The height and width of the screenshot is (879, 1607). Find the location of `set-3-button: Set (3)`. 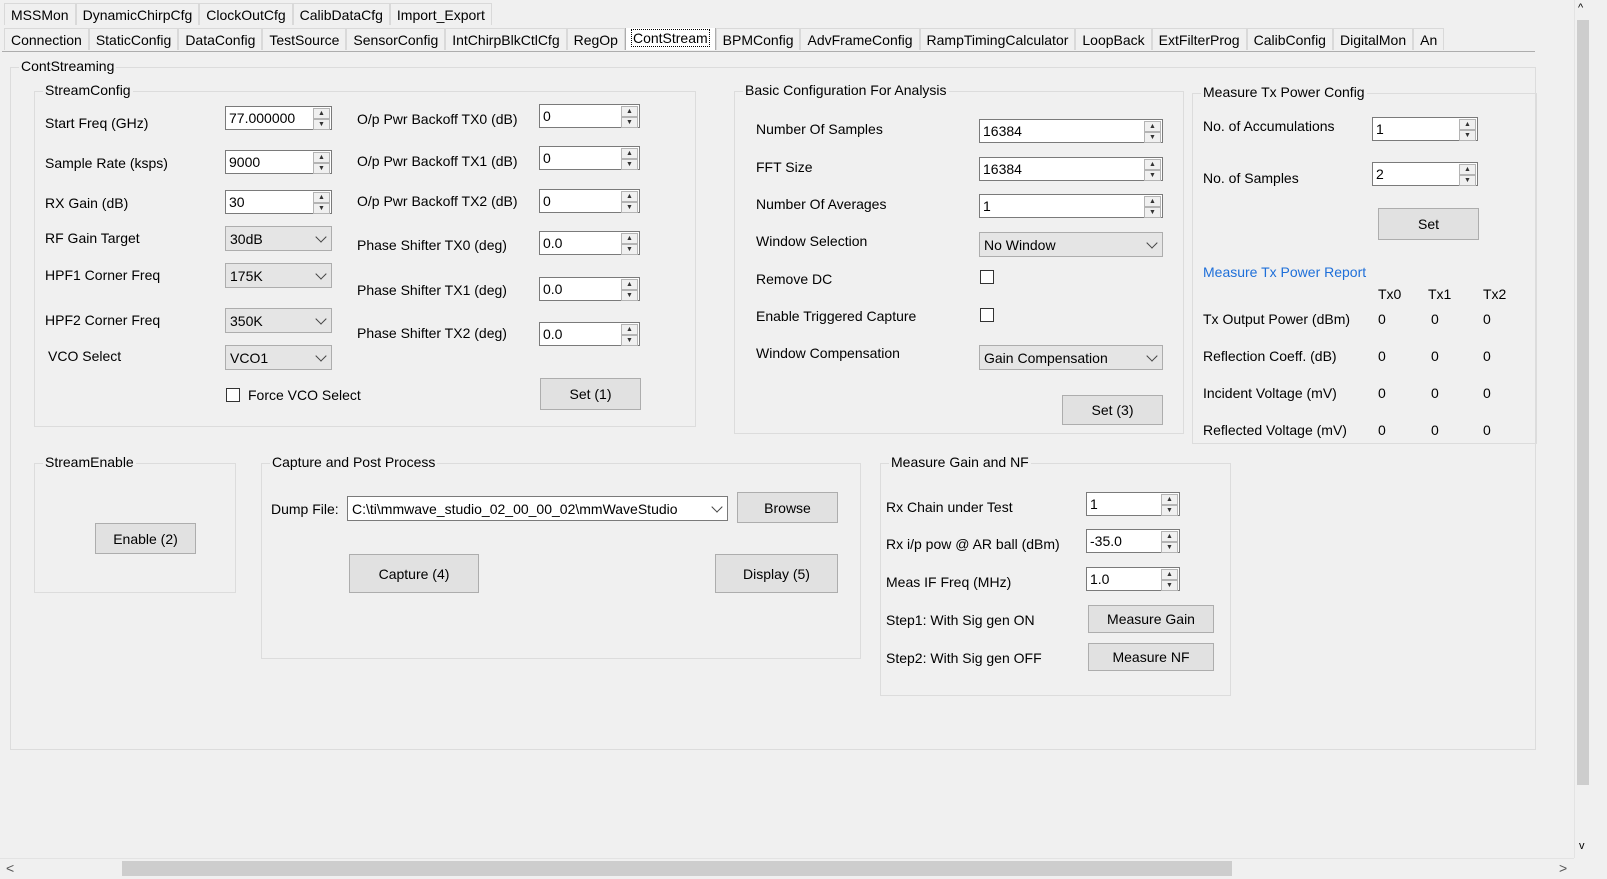

set-3-button: Set (3) is located at coordinates (1112, 410).